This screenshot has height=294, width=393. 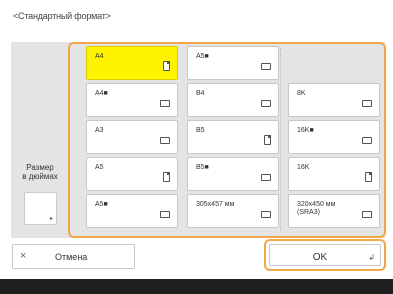 What do you see at coordinates (316, 208) in the screenshot?
I see `size-label: 320x450 мм (SRA3)` at bounding box center [316, 208].